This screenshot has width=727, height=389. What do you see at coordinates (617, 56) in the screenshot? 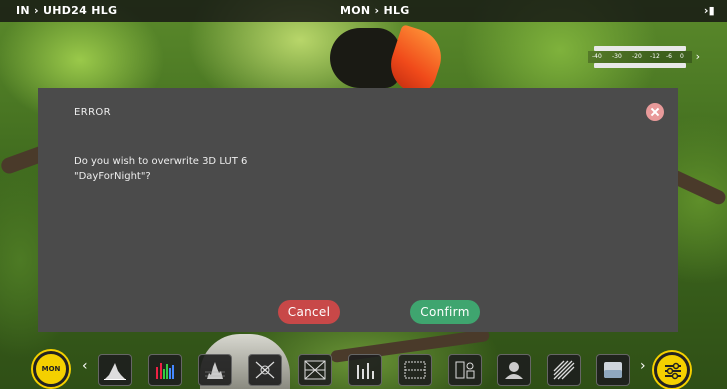
I see `scale-tick: -30` at bounding box center [617, 56].